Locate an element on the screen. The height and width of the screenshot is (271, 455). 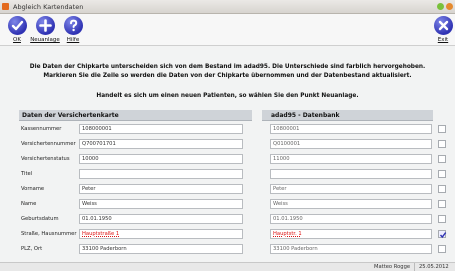
db-value-field: Peter is located at coordinates (351, 189).